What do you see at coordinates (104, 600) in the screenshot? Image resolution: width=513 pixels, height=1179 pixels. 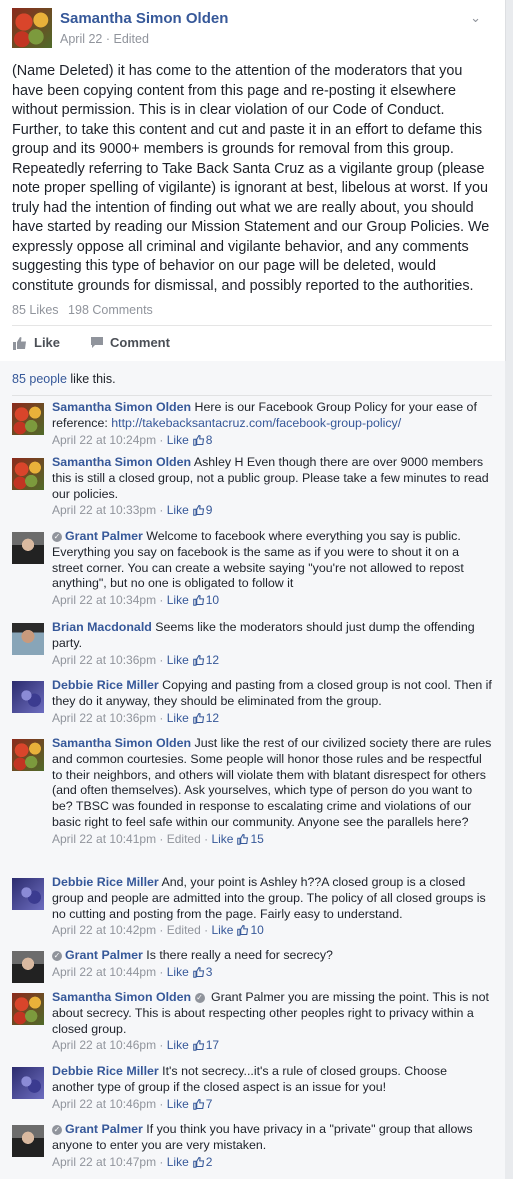 I see `comment-timestamp: April 22 at 10:34pm` at bounding box center [104, 600].